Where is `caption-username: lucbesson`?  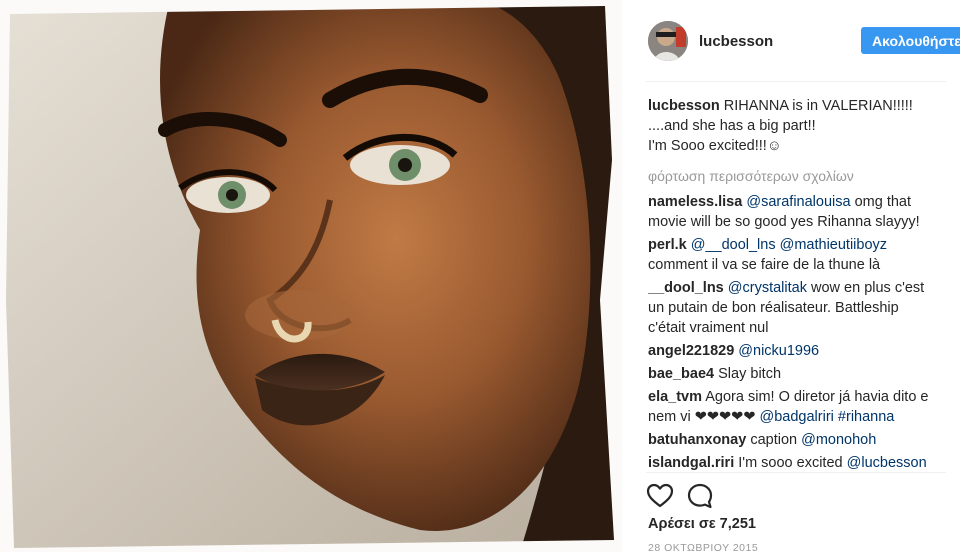
caption-username: lucbesson is located at coordinates (684, 106).